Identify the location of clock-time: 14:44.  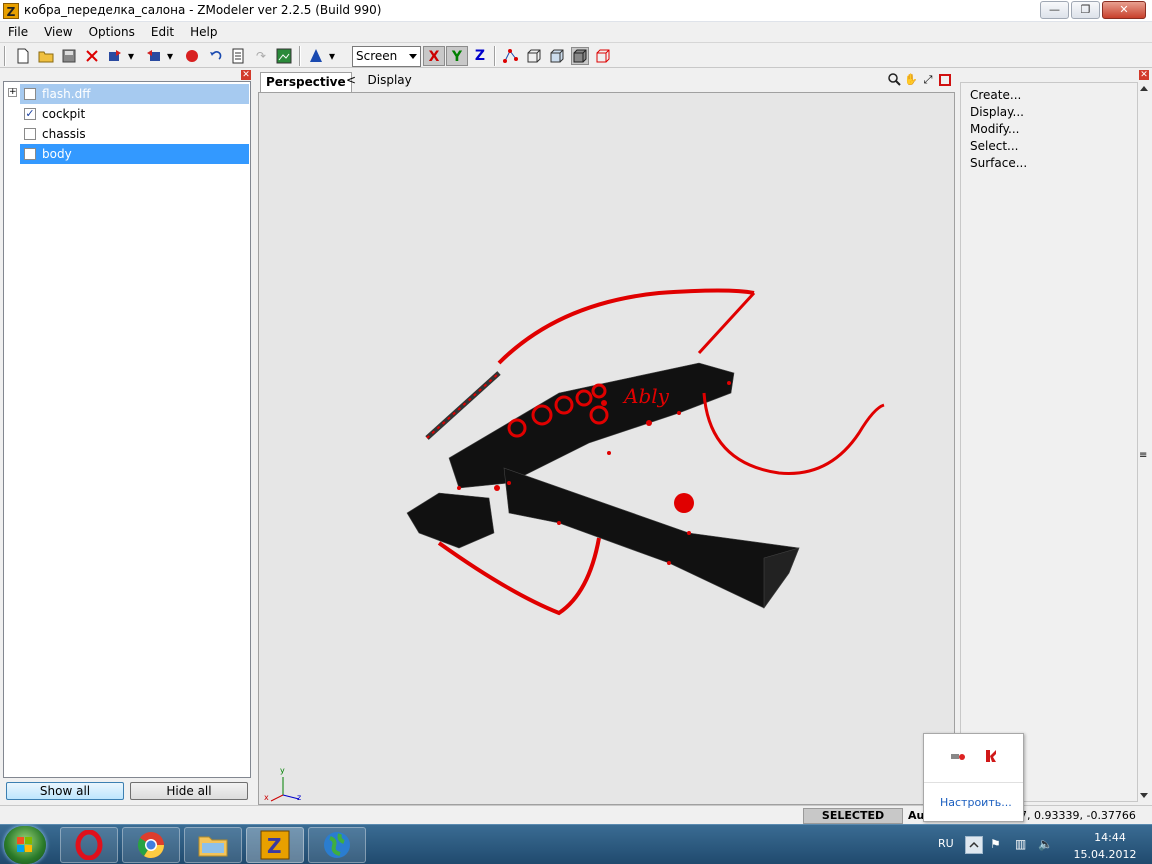
(1110, 837).